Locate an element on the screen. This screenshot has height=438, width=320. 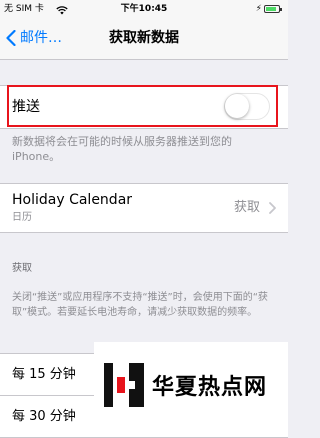
push-row: 推送 is located at coordinates (144, 107).